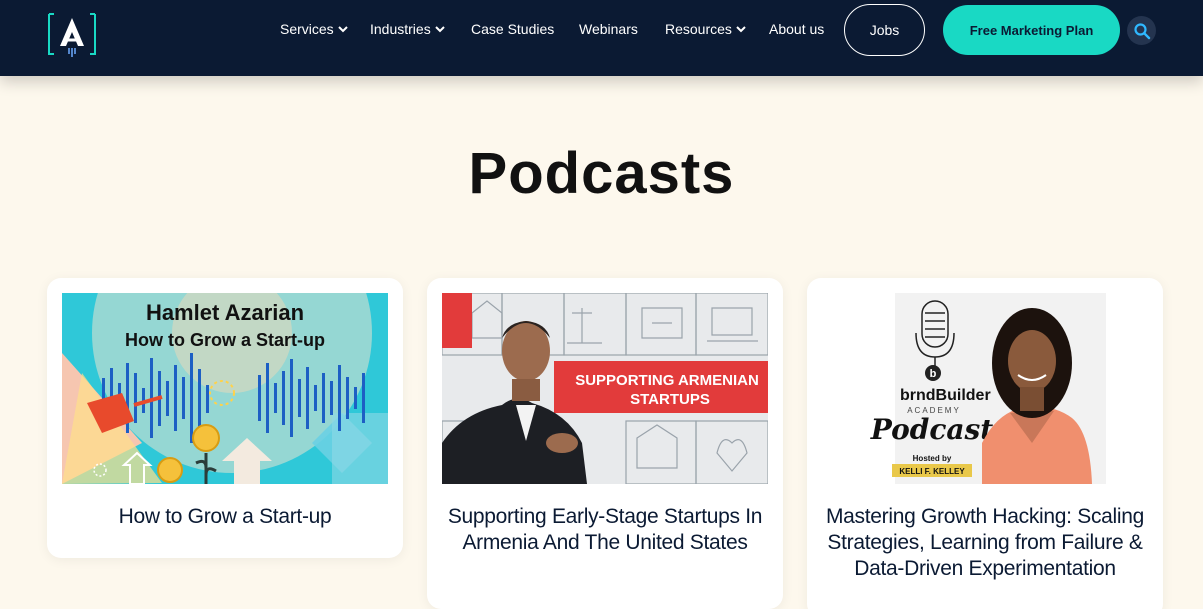 Image resolution: width=1203 pixels, height=609 pixels. I want to click on thumb-title: SUPPORTING ARMENIAN, so click(667, 380).